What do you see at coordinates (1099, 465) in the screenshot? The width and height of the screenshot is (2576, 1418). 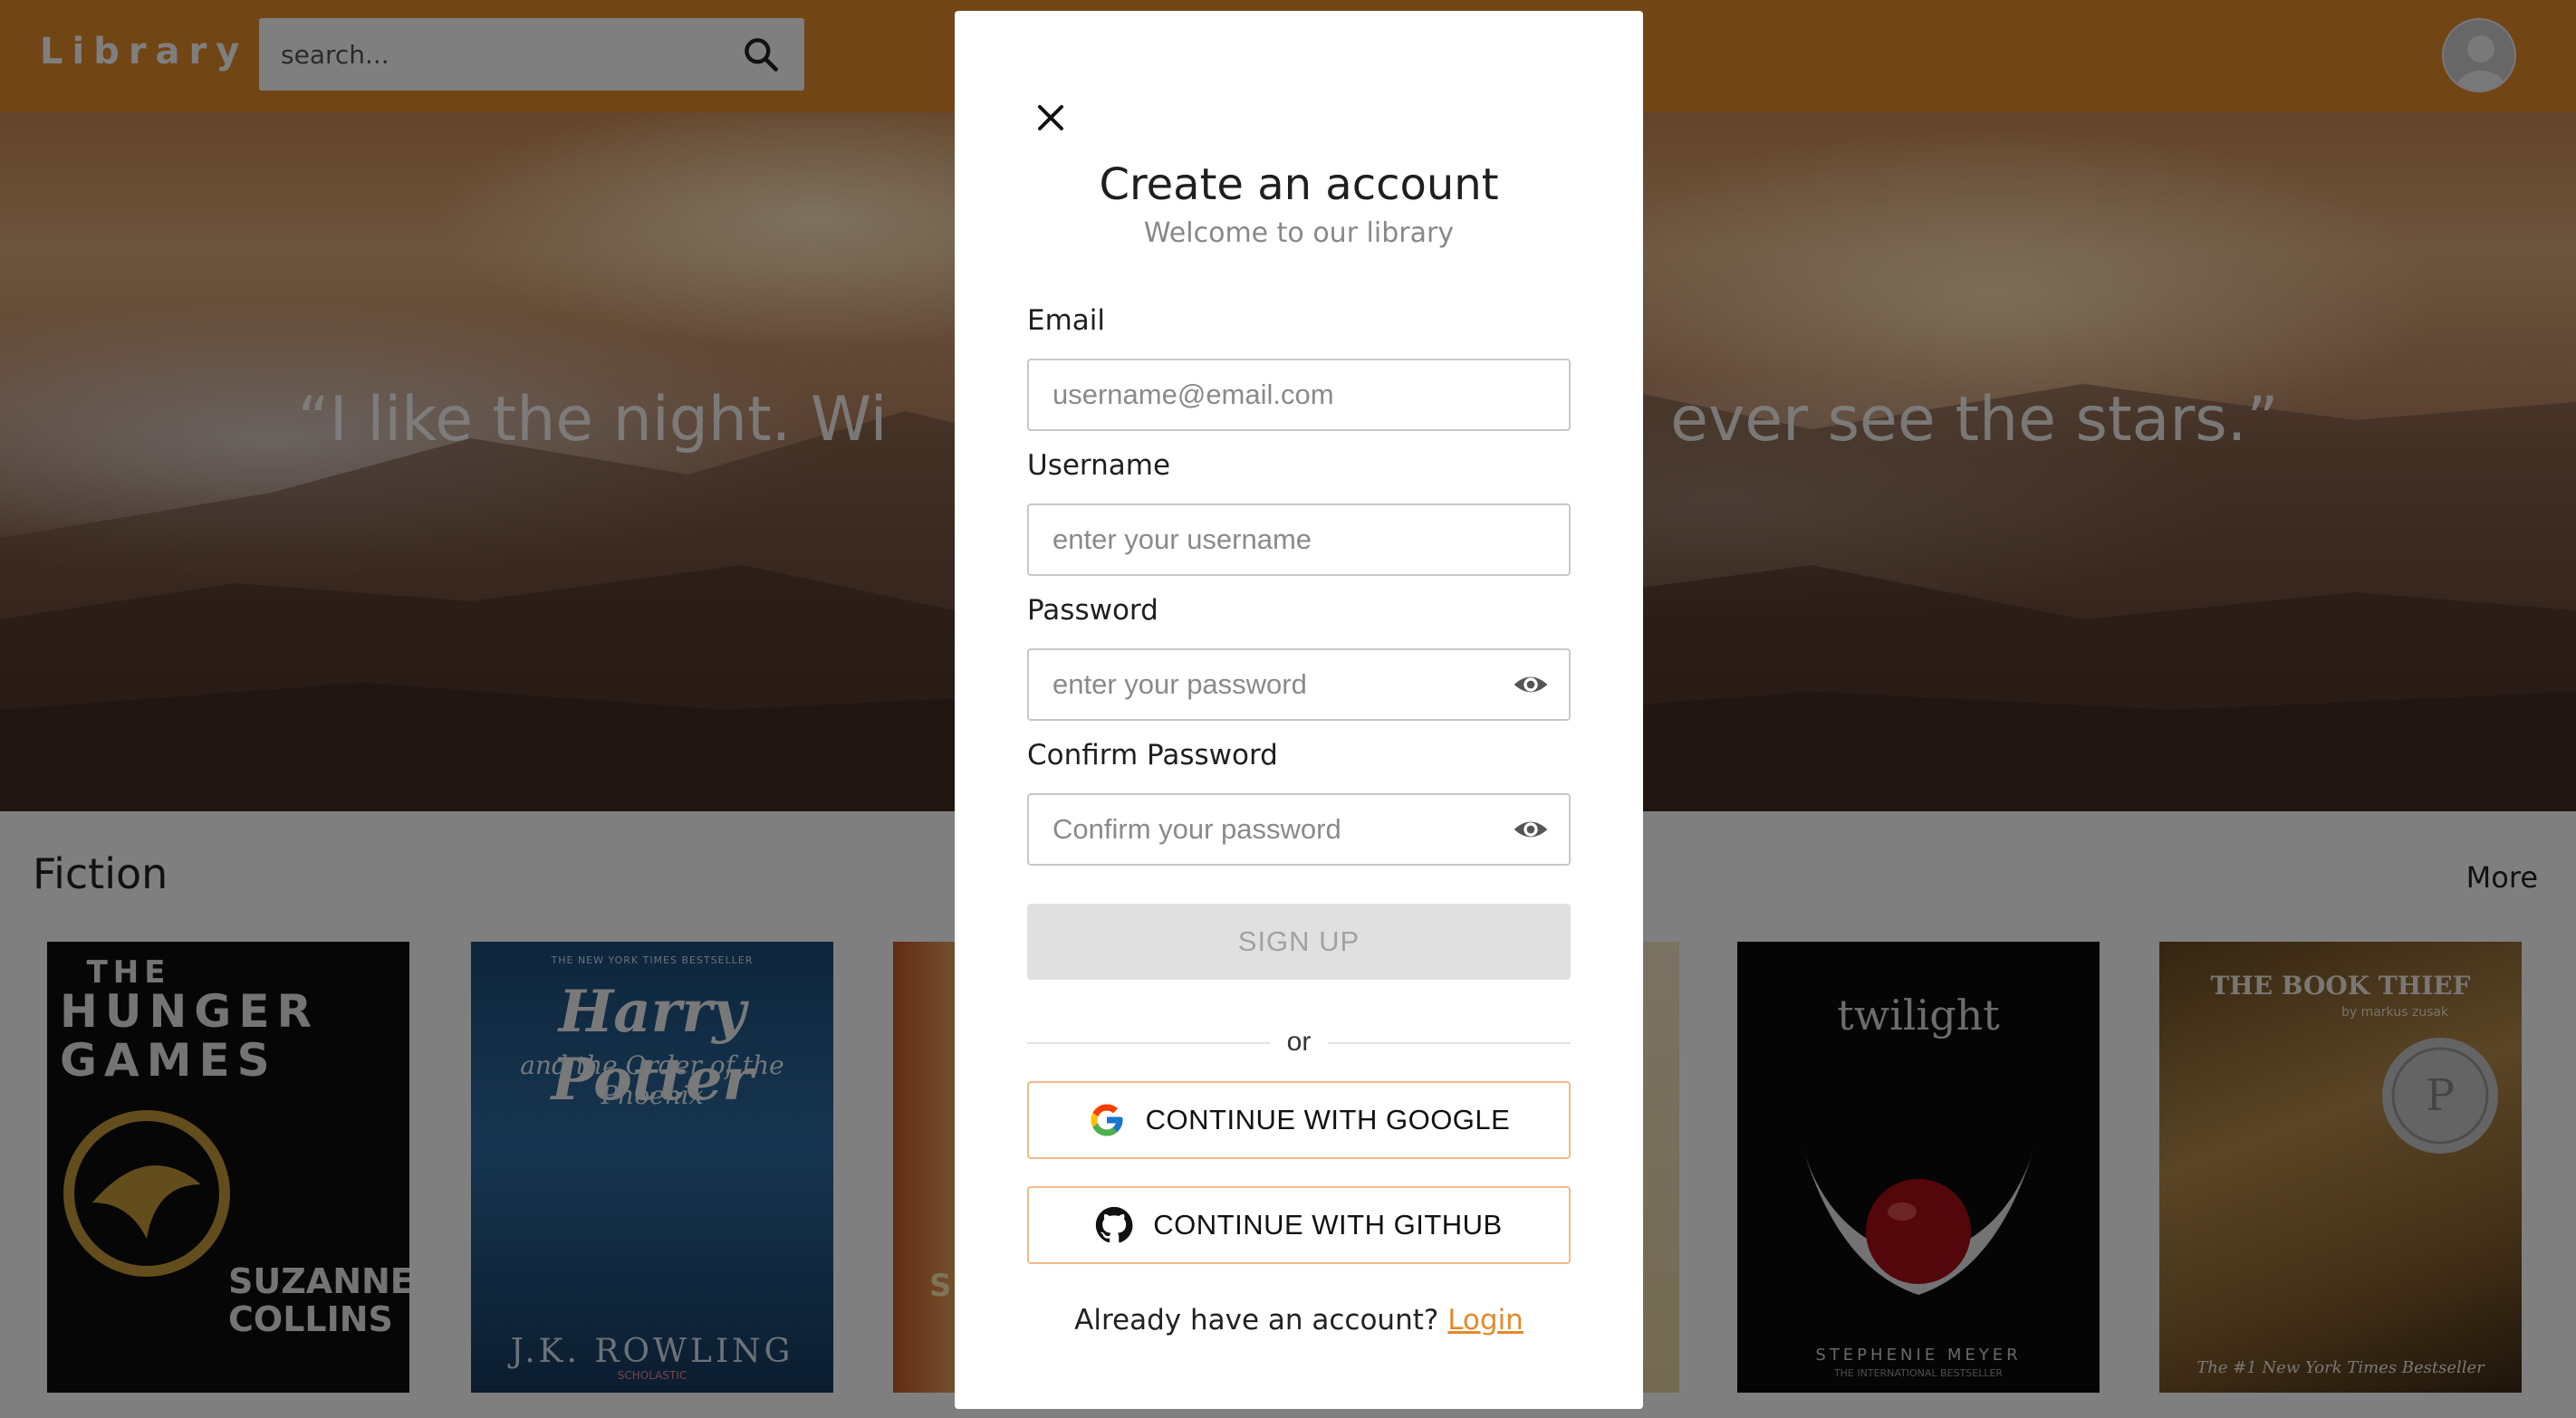 I see `username-label: Username` at bounding box center [1099, 465].